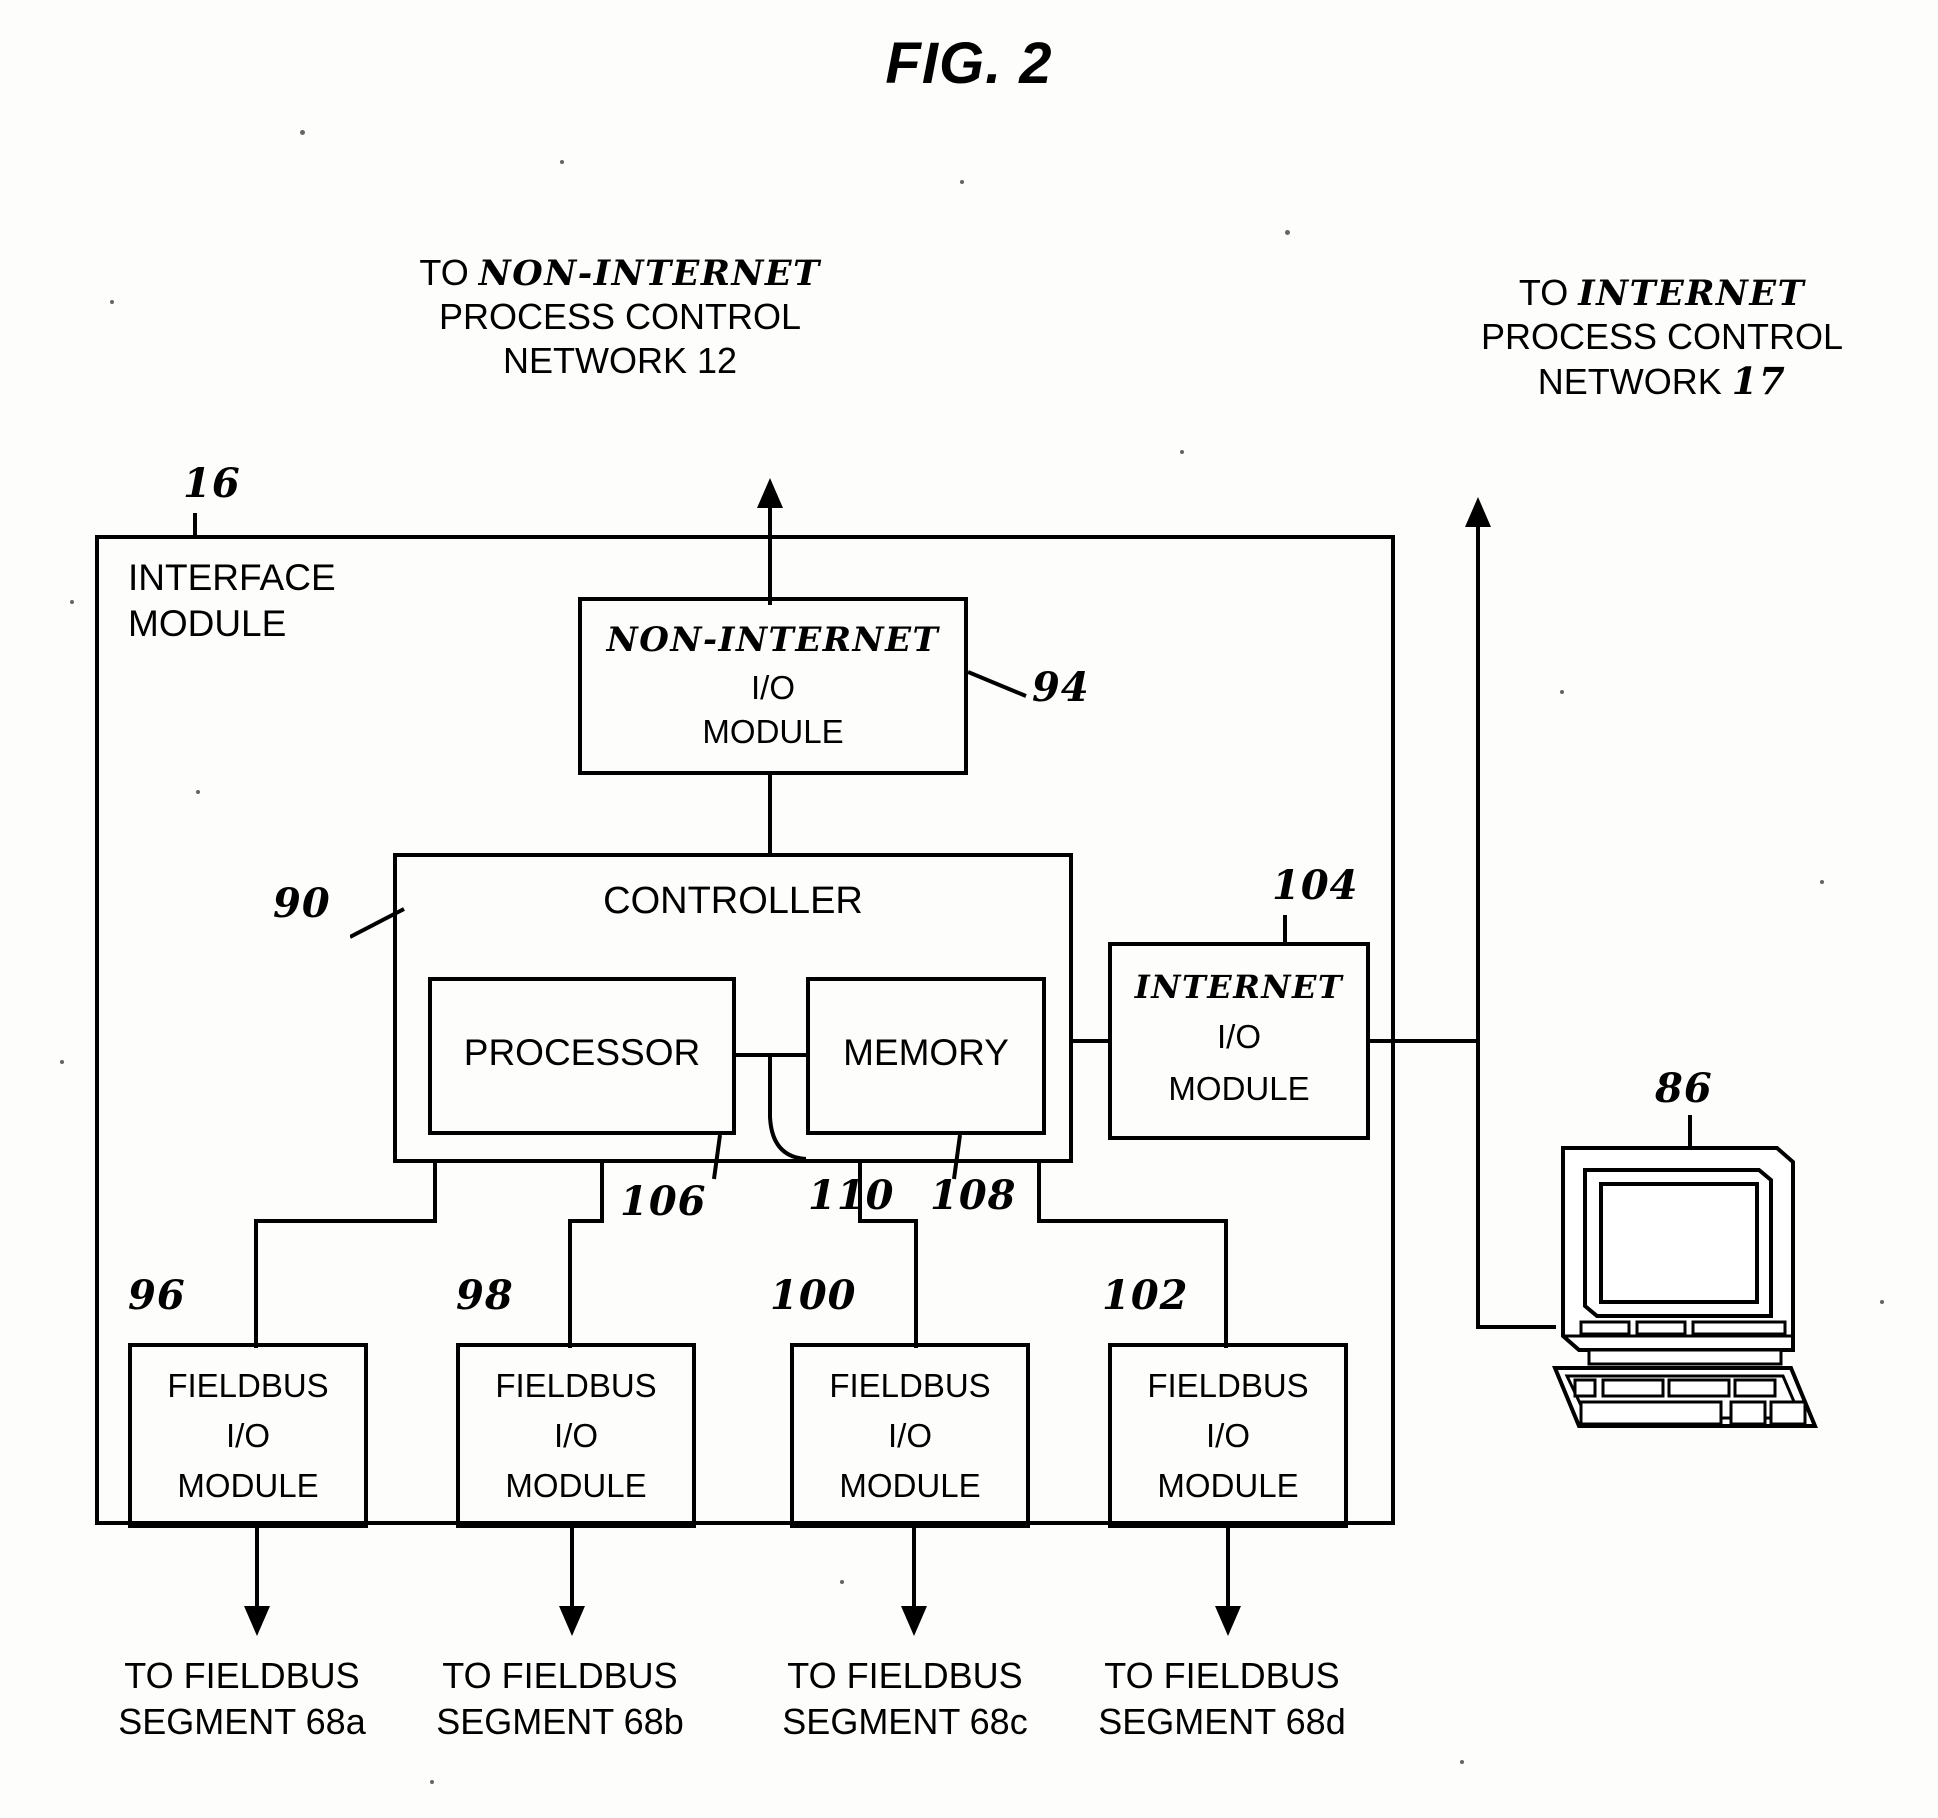 Image resolution: width=1938 pixels, height=1818 pixels. I want to click on line-fieldbus-c-out, so click(914, 1571).